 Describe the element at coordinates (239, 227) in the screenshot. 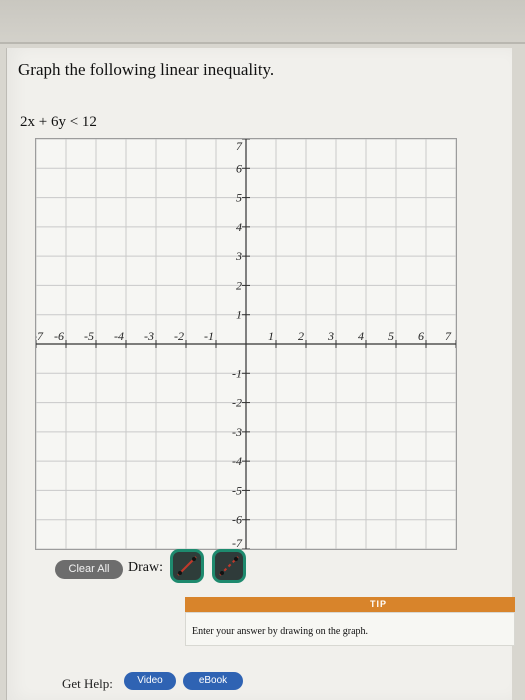

I see `y-tick-label: 4` at that location.